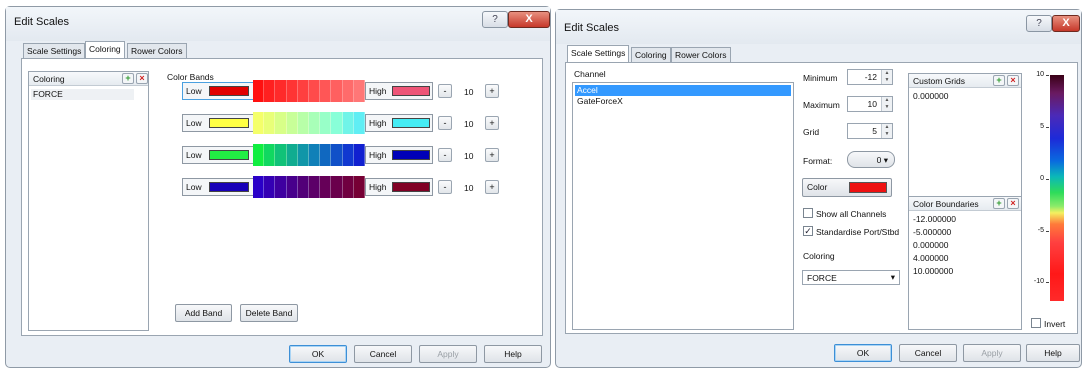  I want to click on remove-coloring-icon: ×, so click(142, 78).